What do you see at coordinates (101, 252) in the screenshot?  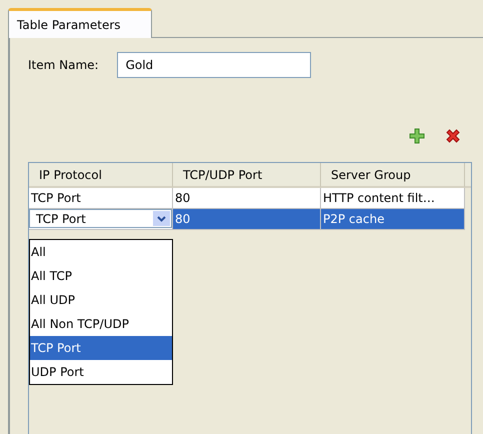 I see `dropdown-option: All` at bounding box center [101, 252].